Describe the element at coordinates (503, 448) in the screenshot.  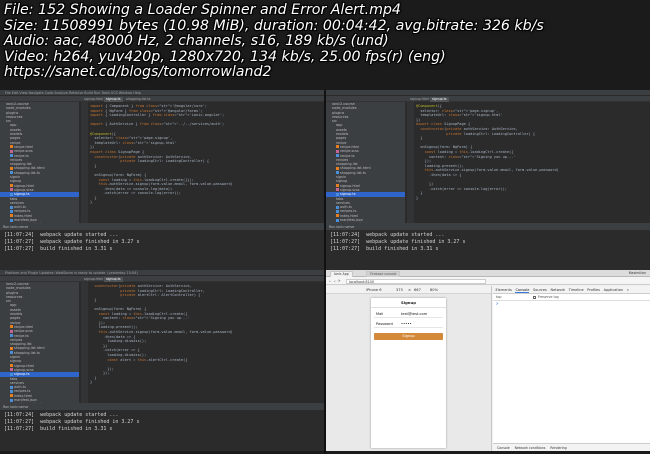
I see `drawer-tab-console: Console` at that location.